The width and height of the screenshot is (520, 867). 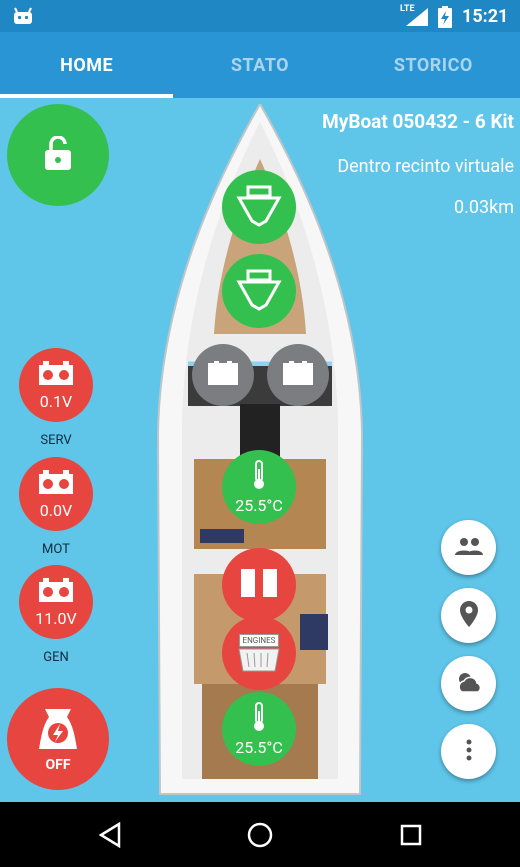 I want to click on signal-icon, so click(x=416, y=19).